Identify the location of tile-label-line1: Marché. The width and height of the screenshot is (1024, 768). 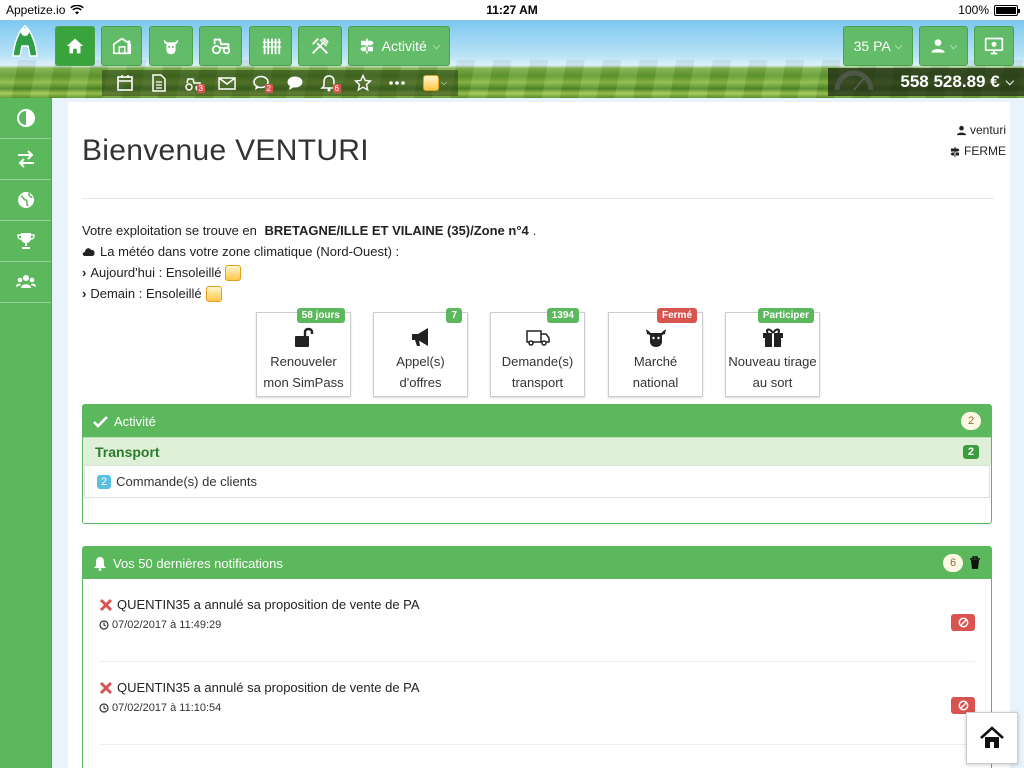
(655, 361).